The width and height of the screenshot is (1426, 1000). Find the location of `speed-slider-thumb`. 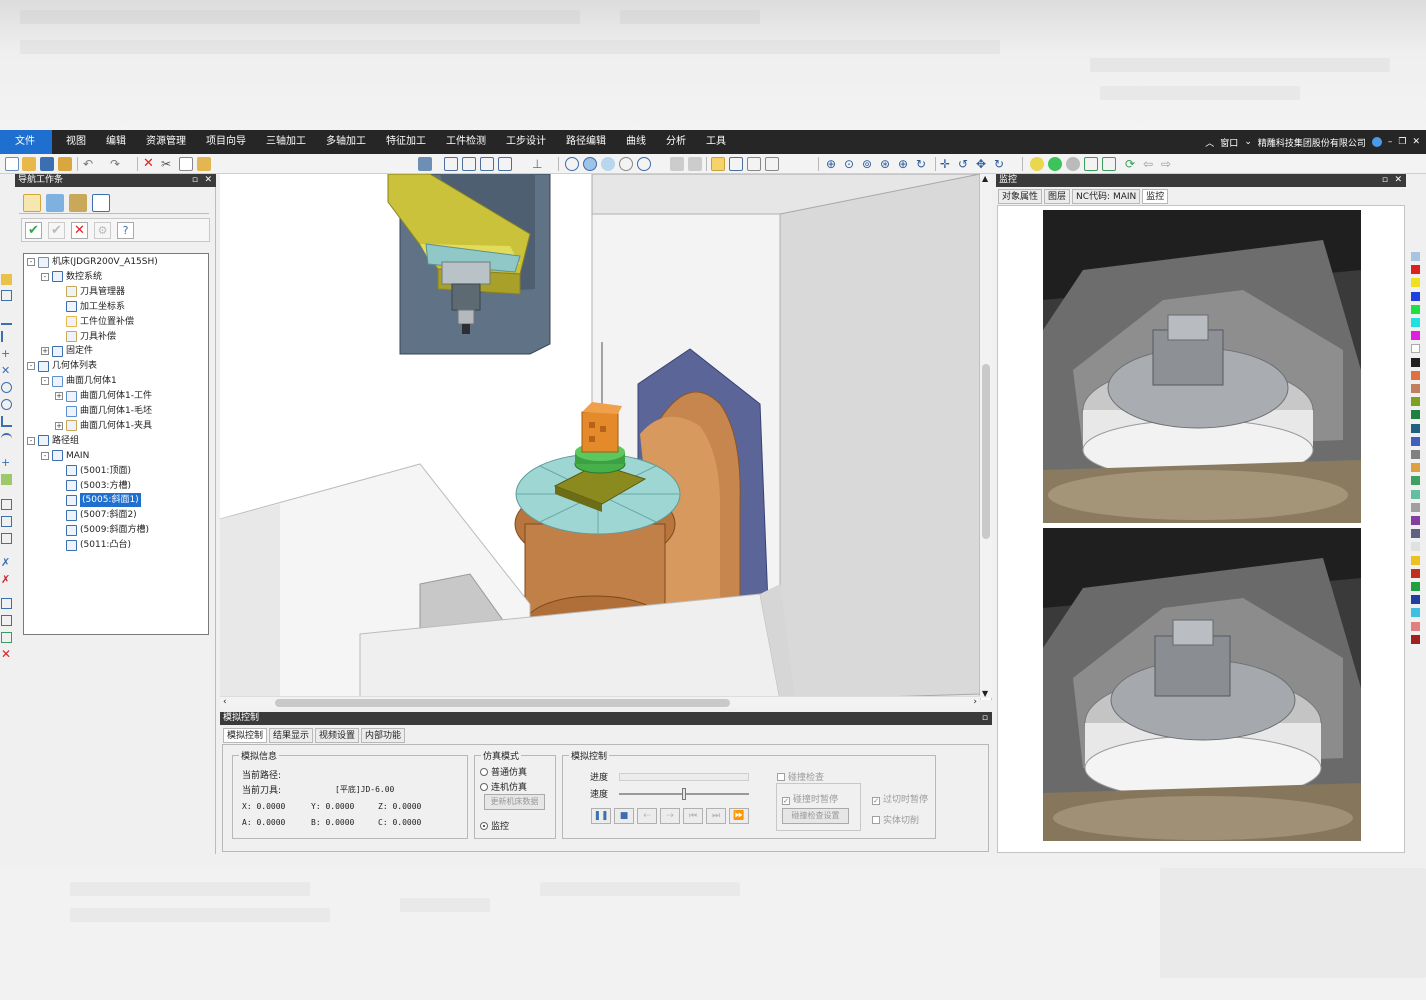

speed-slider-thumb is located at coordinates (684, 794).